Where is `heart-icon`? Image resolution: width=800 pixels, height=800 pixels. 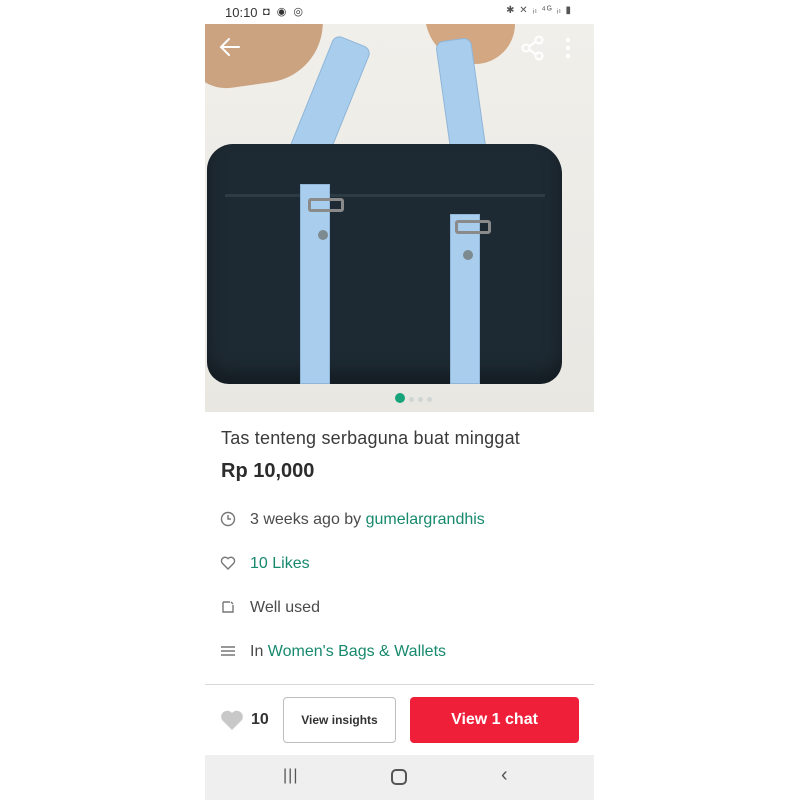 heart-icon is located at coordinates (228, 564).